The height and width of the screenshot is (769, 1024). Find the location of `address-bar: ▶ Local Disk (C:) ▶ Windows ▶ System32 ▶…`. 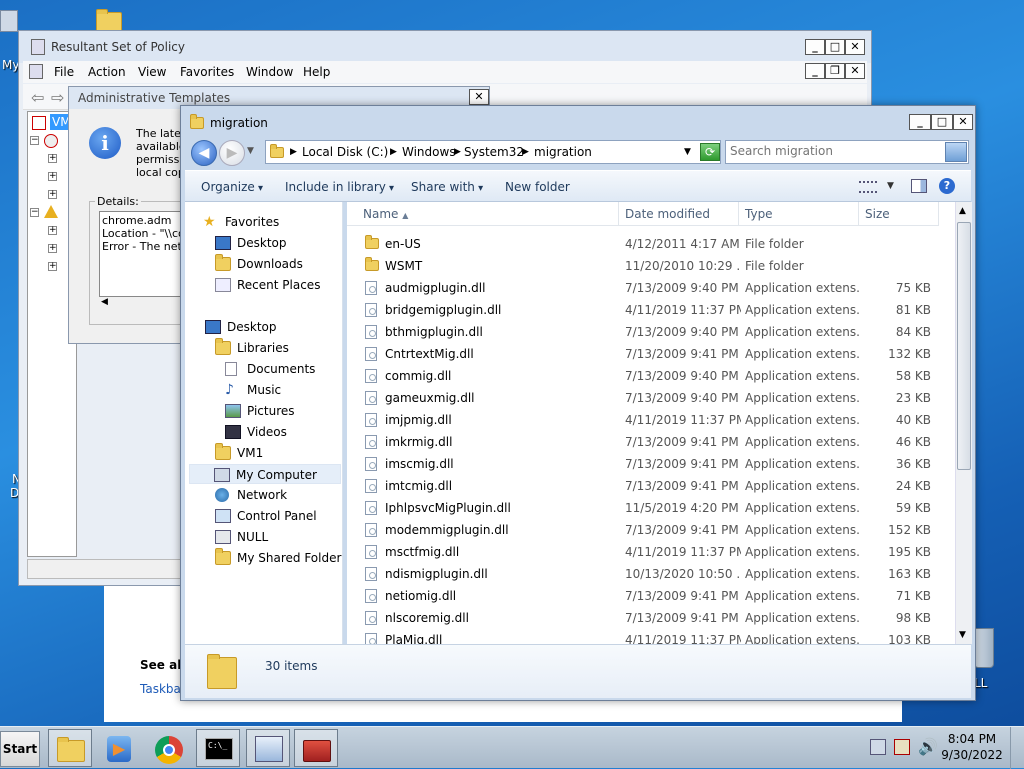

address-bar: ▶ Local Disk (C:) ▶ Windows ▶ System32 ▶… is located at coordinates (493, 152).